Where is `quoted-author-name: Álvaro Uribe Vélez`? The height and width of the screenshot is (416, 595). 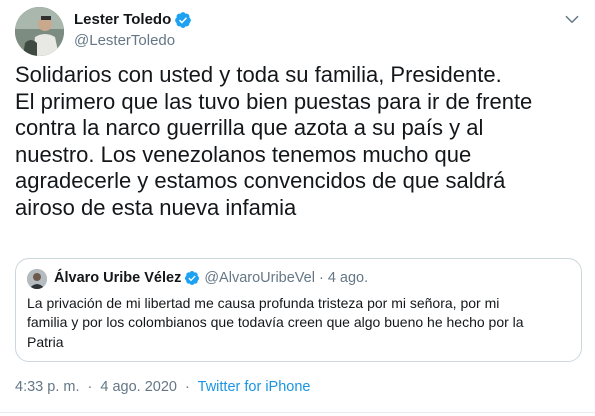 quoted-author-name: Álvaro Uribe Vélez is located at coordinates (118, 278).